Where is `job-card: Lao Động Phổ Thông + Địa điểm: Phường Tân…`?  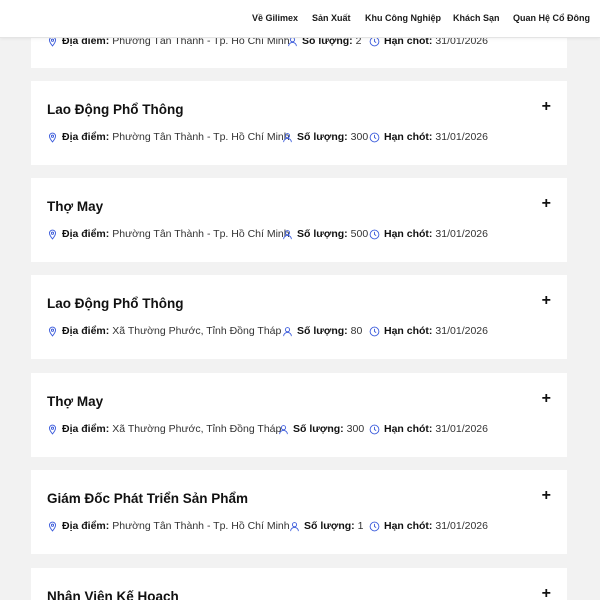 job-card: Lao Động Phổ Thông + Địa điểm: Phường Tân… is located at coordinates (299, 123).